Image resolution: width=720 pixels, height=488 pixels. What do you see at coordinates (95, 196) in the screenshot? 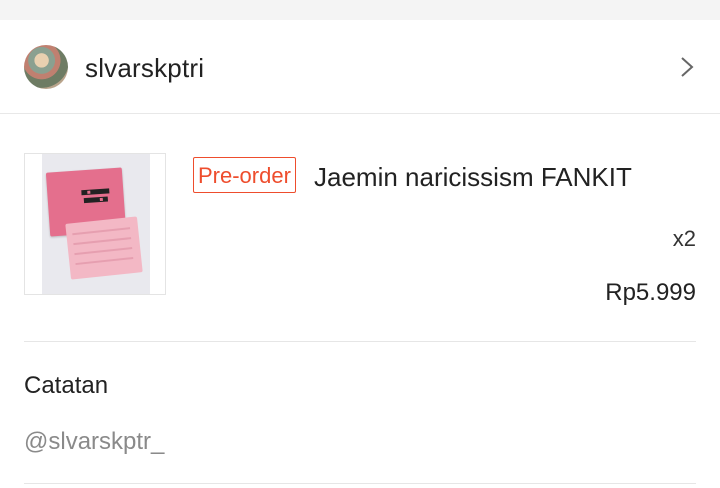
I see `logo-text-graphic` at bounding box center [95, 196].